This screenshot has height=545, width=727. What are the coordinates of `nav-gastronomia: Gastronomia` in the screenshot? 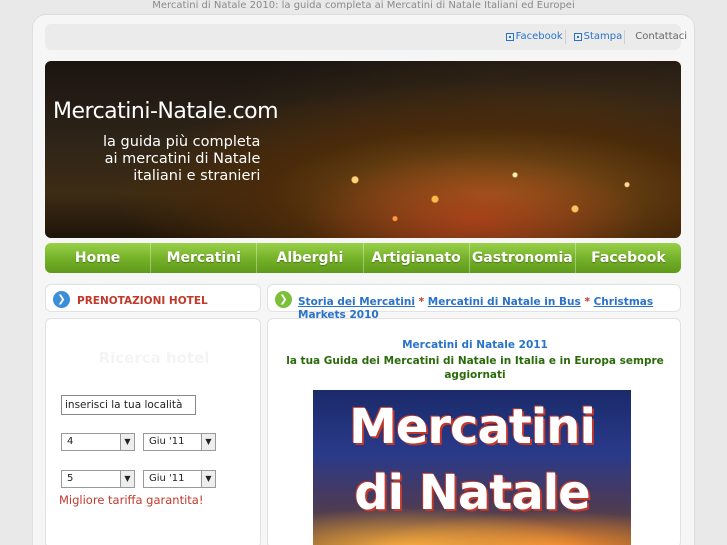 It's located at (521, 258).